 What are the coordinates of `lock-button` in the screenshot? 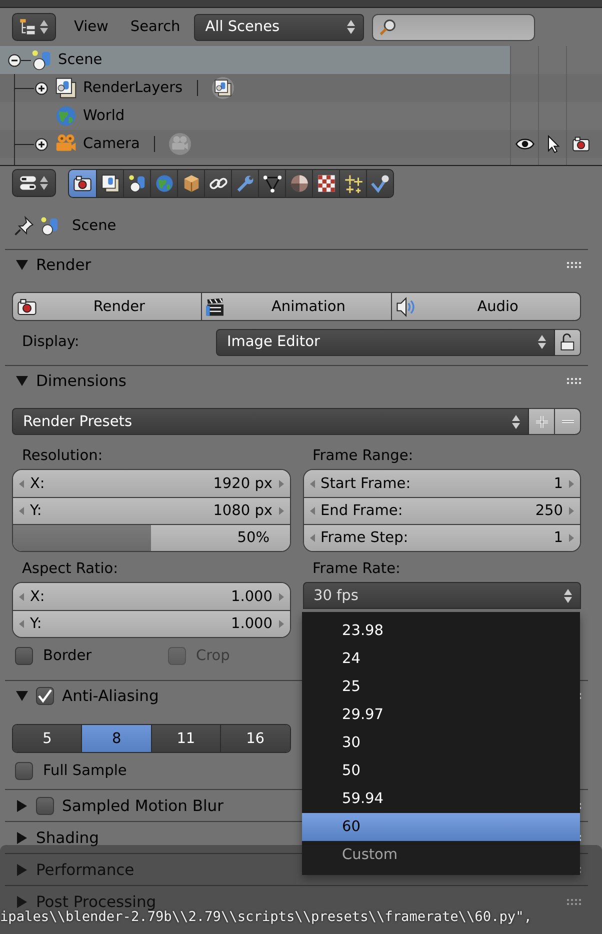 It's located at (568, 342).